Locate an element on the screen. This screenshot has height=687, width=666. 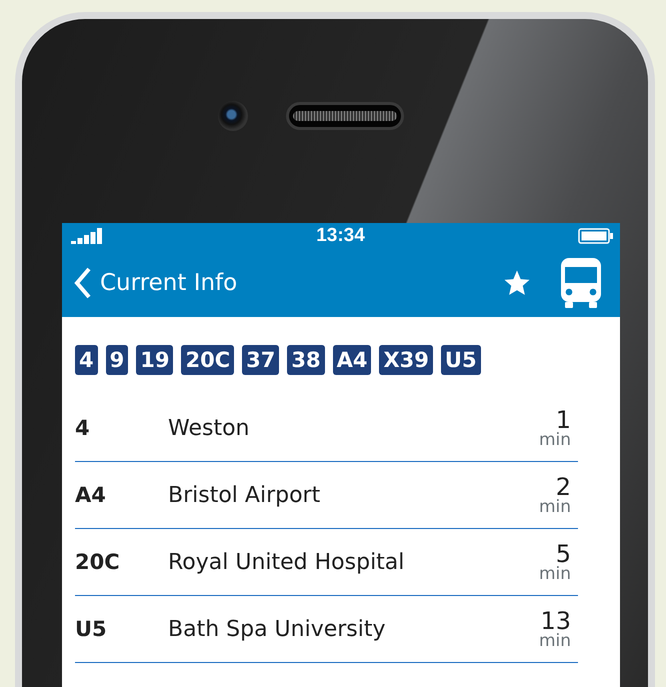
chevron-left-icon is located at coordinates (83, 282).